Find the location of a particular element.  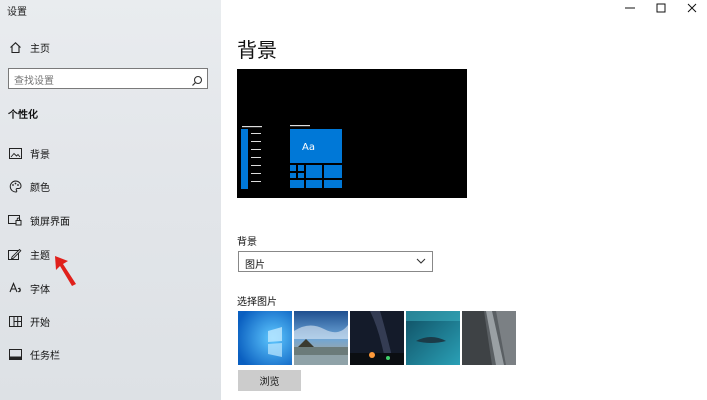

sidebar-item-taskbar: 任务栏 is located at coordinates (110, 354).